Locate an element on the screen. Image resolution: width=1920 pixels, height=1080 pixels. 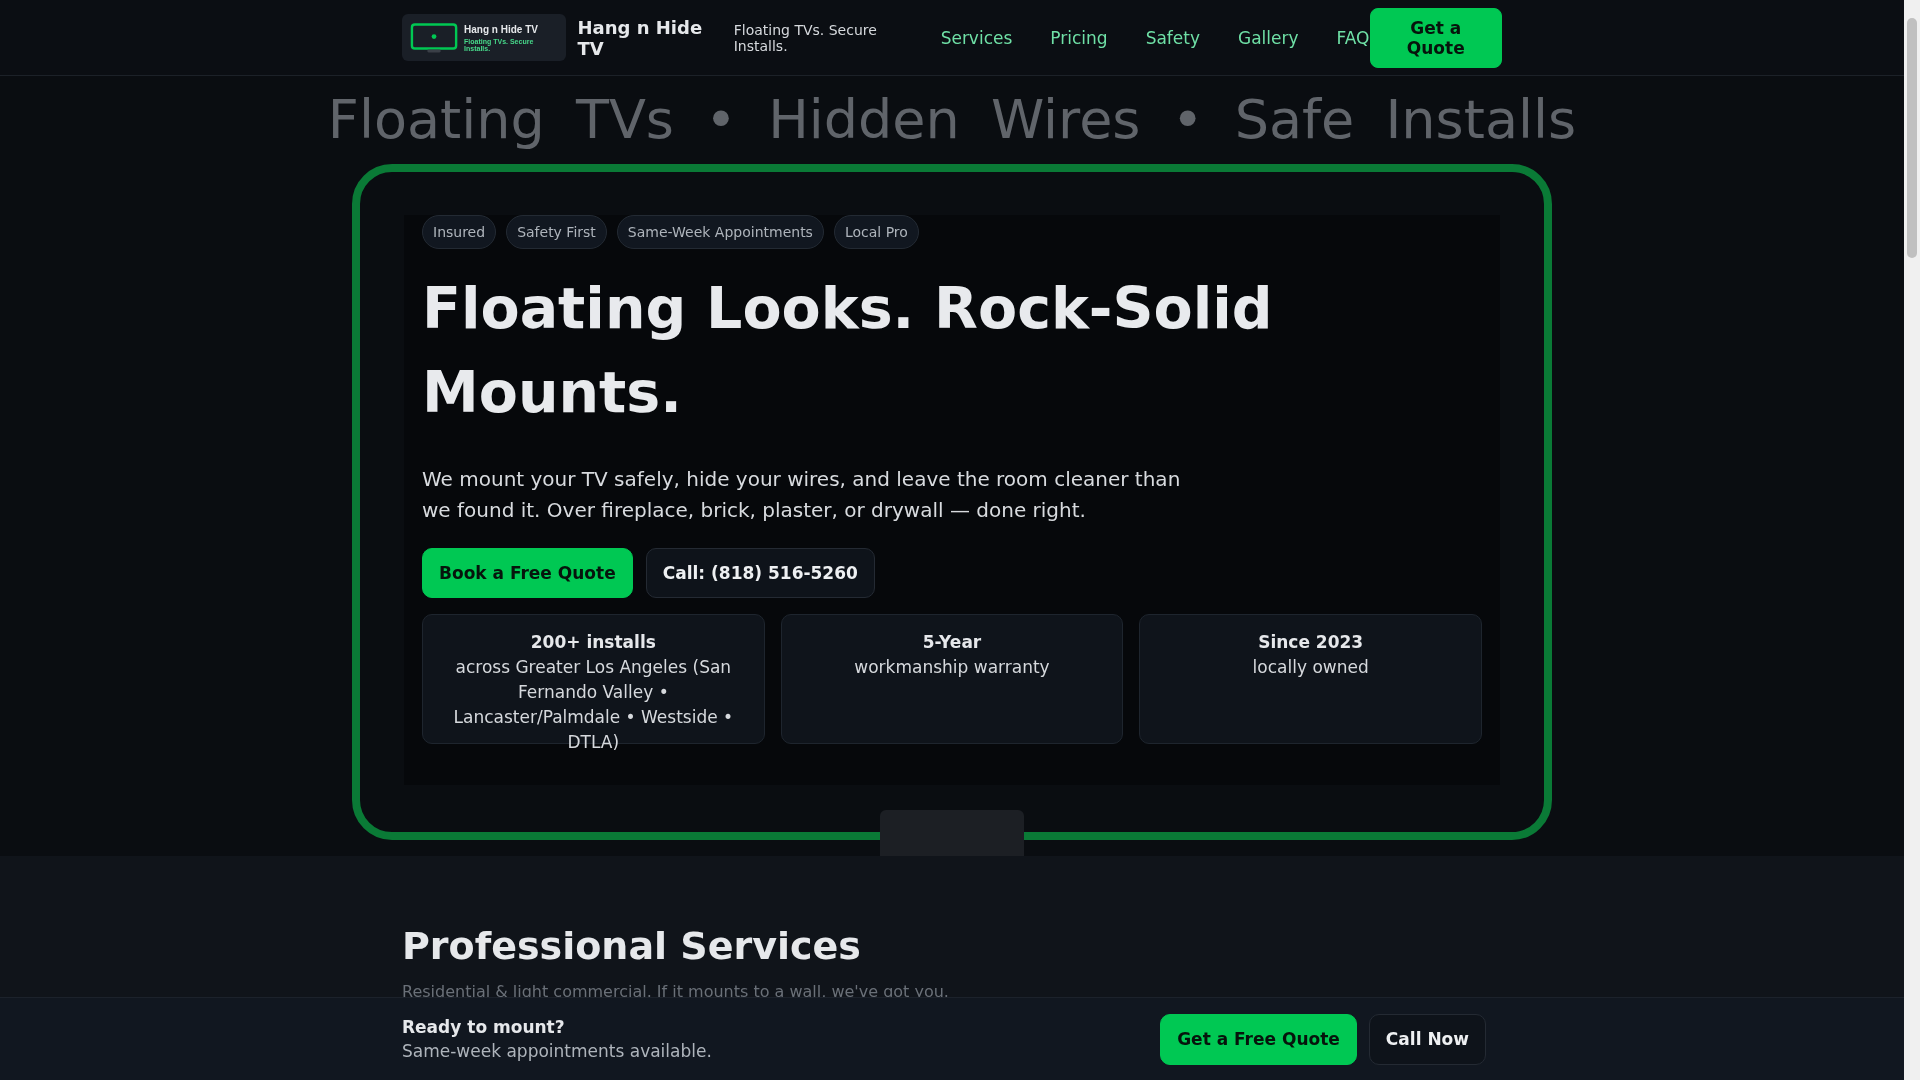
scrollbar-thumb is located at coordinates (1912, 138).